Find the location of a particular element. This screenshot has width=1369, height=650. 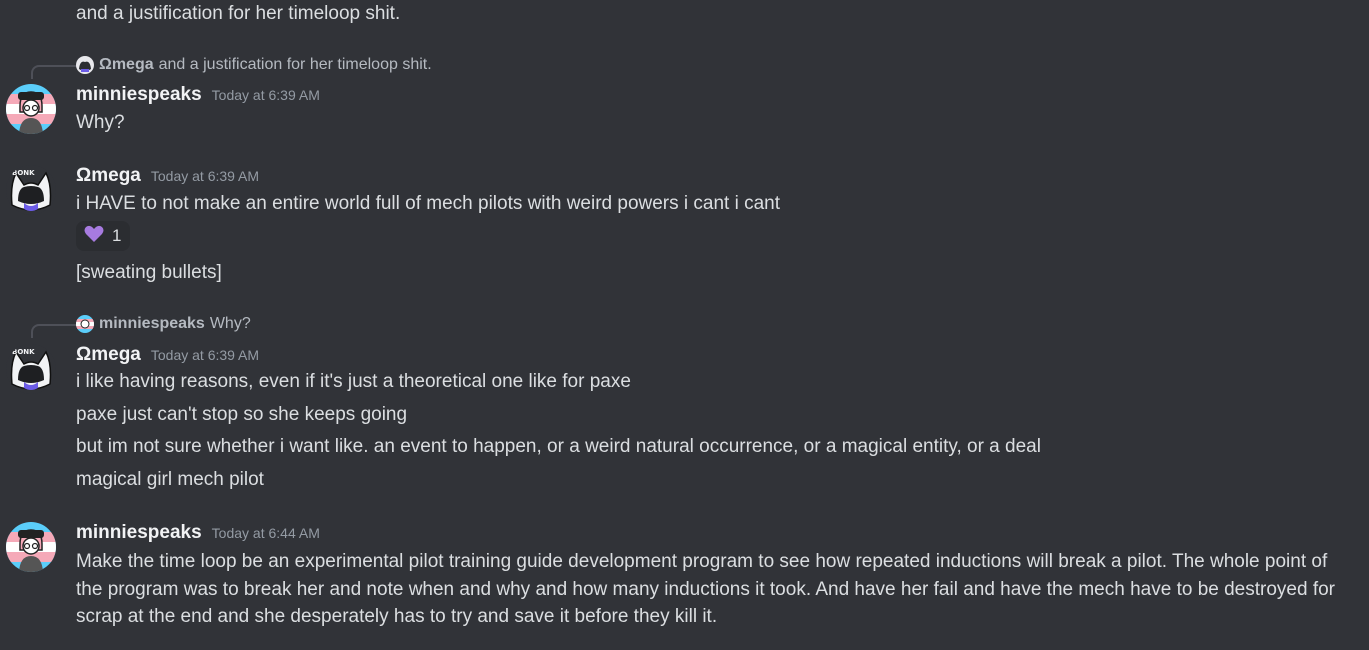

message-text: magical girl mech pilot is located at coordinates (170, 479).